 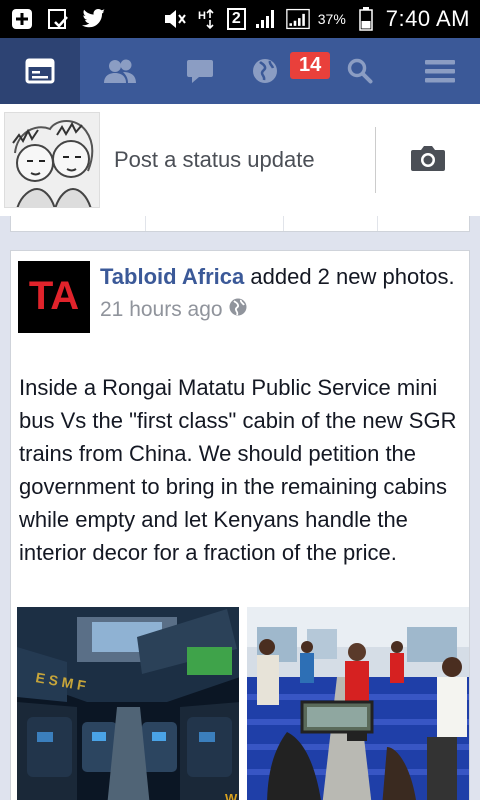 I want to click on news-feed-icon, so click(x=40, y=71).